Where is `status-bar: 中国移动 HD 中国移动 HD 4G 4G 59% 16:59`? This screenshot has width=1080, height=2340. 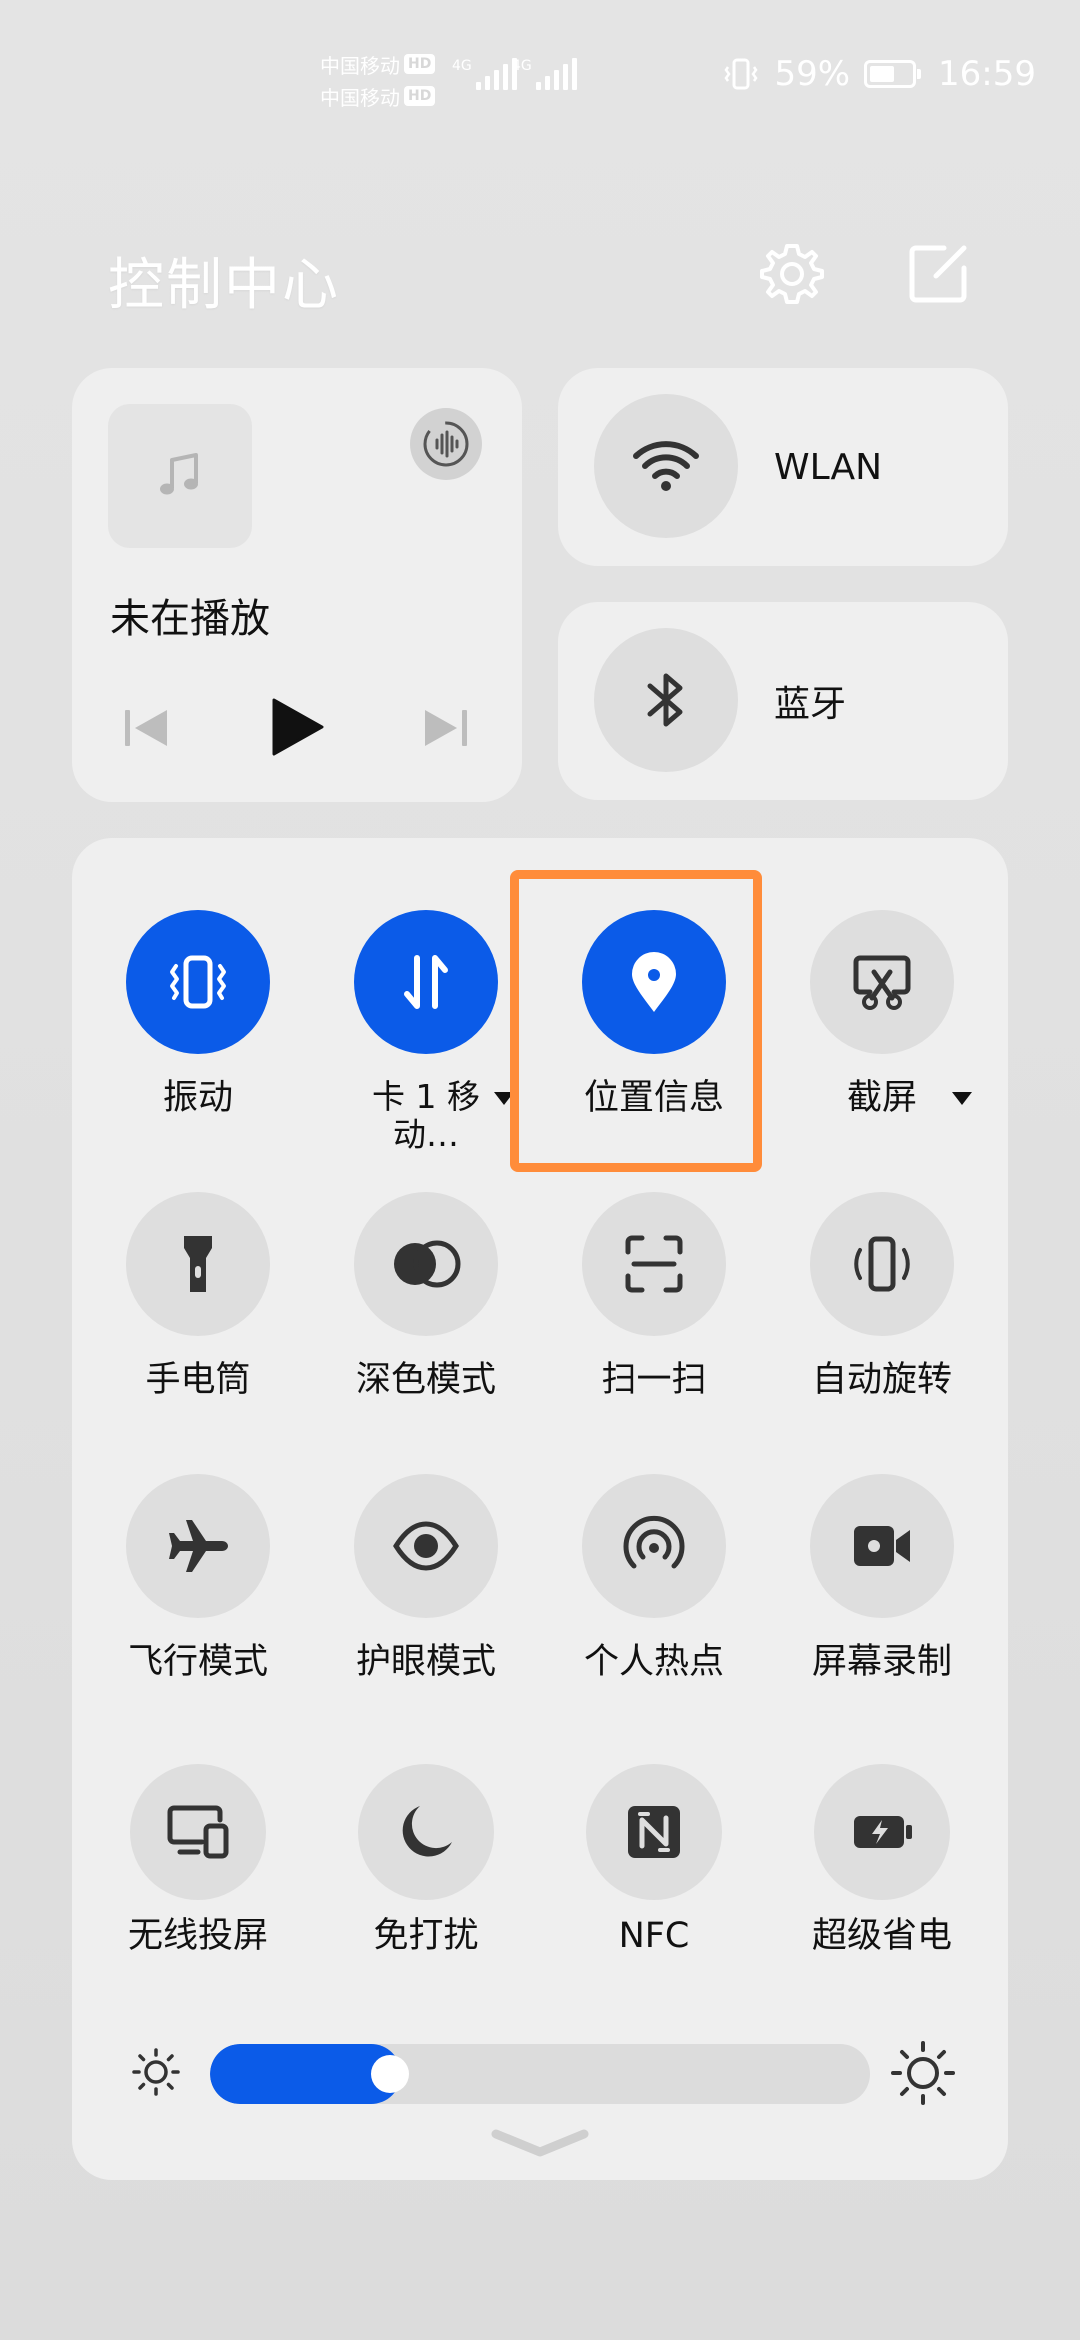 status-bar: 中国移动 HD 中国移动 HD 4G 4G 59% 16:59 is located at coordinates (540, 70).